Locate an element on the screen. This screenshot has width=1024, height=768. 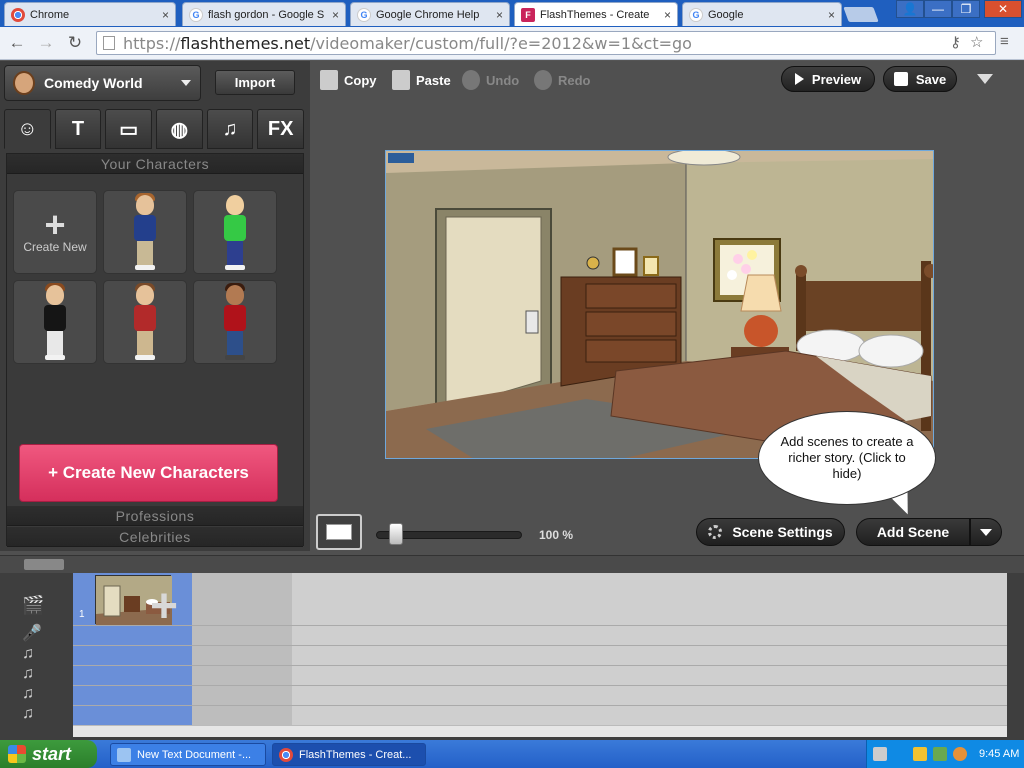
tab-title: flash gordon - Google S is located at coordinates (266, 14).